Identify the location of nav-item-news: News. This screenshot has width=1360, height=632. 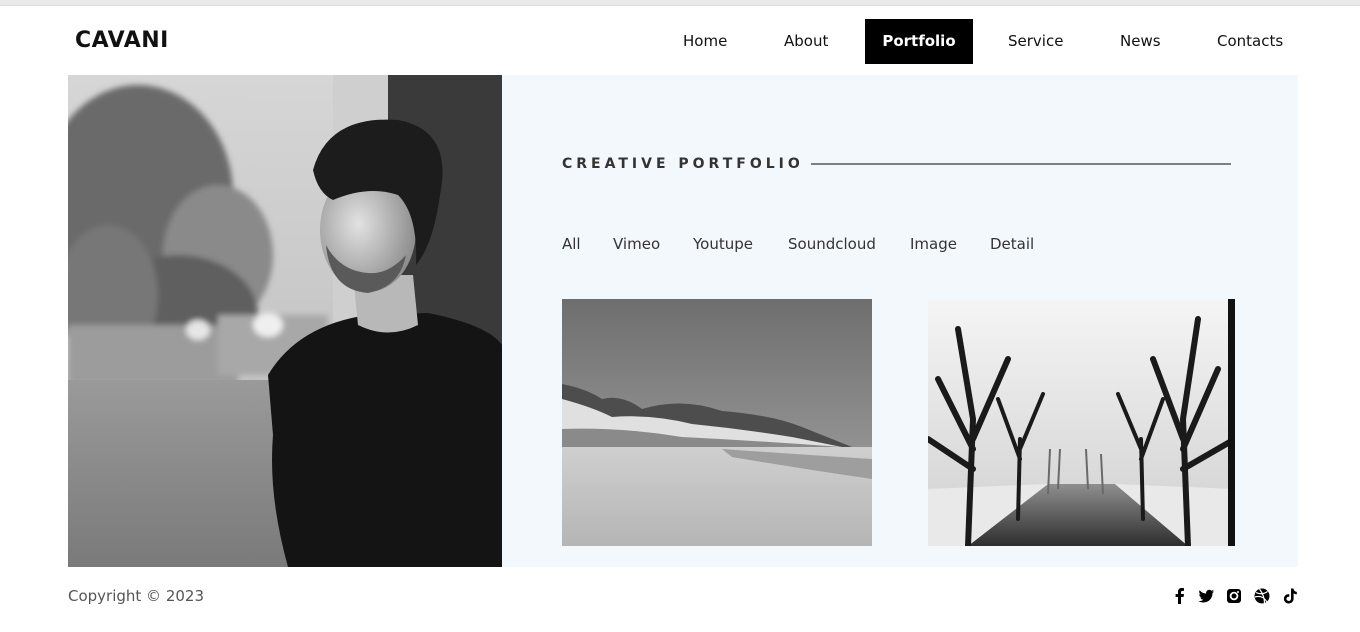
(1140, 41).